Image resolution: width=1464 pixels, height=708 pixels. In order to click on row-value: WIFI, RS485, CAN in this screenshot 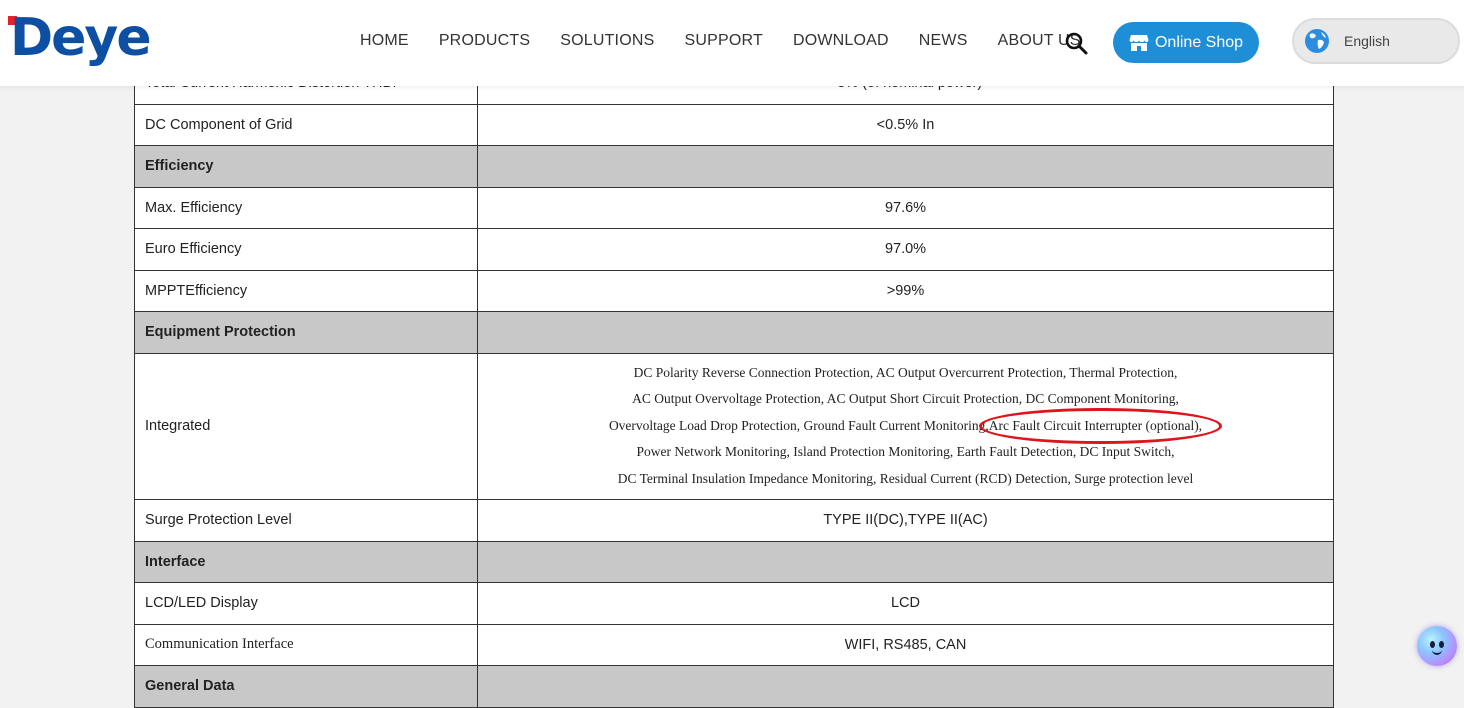, I will do `click(905, 644)`.